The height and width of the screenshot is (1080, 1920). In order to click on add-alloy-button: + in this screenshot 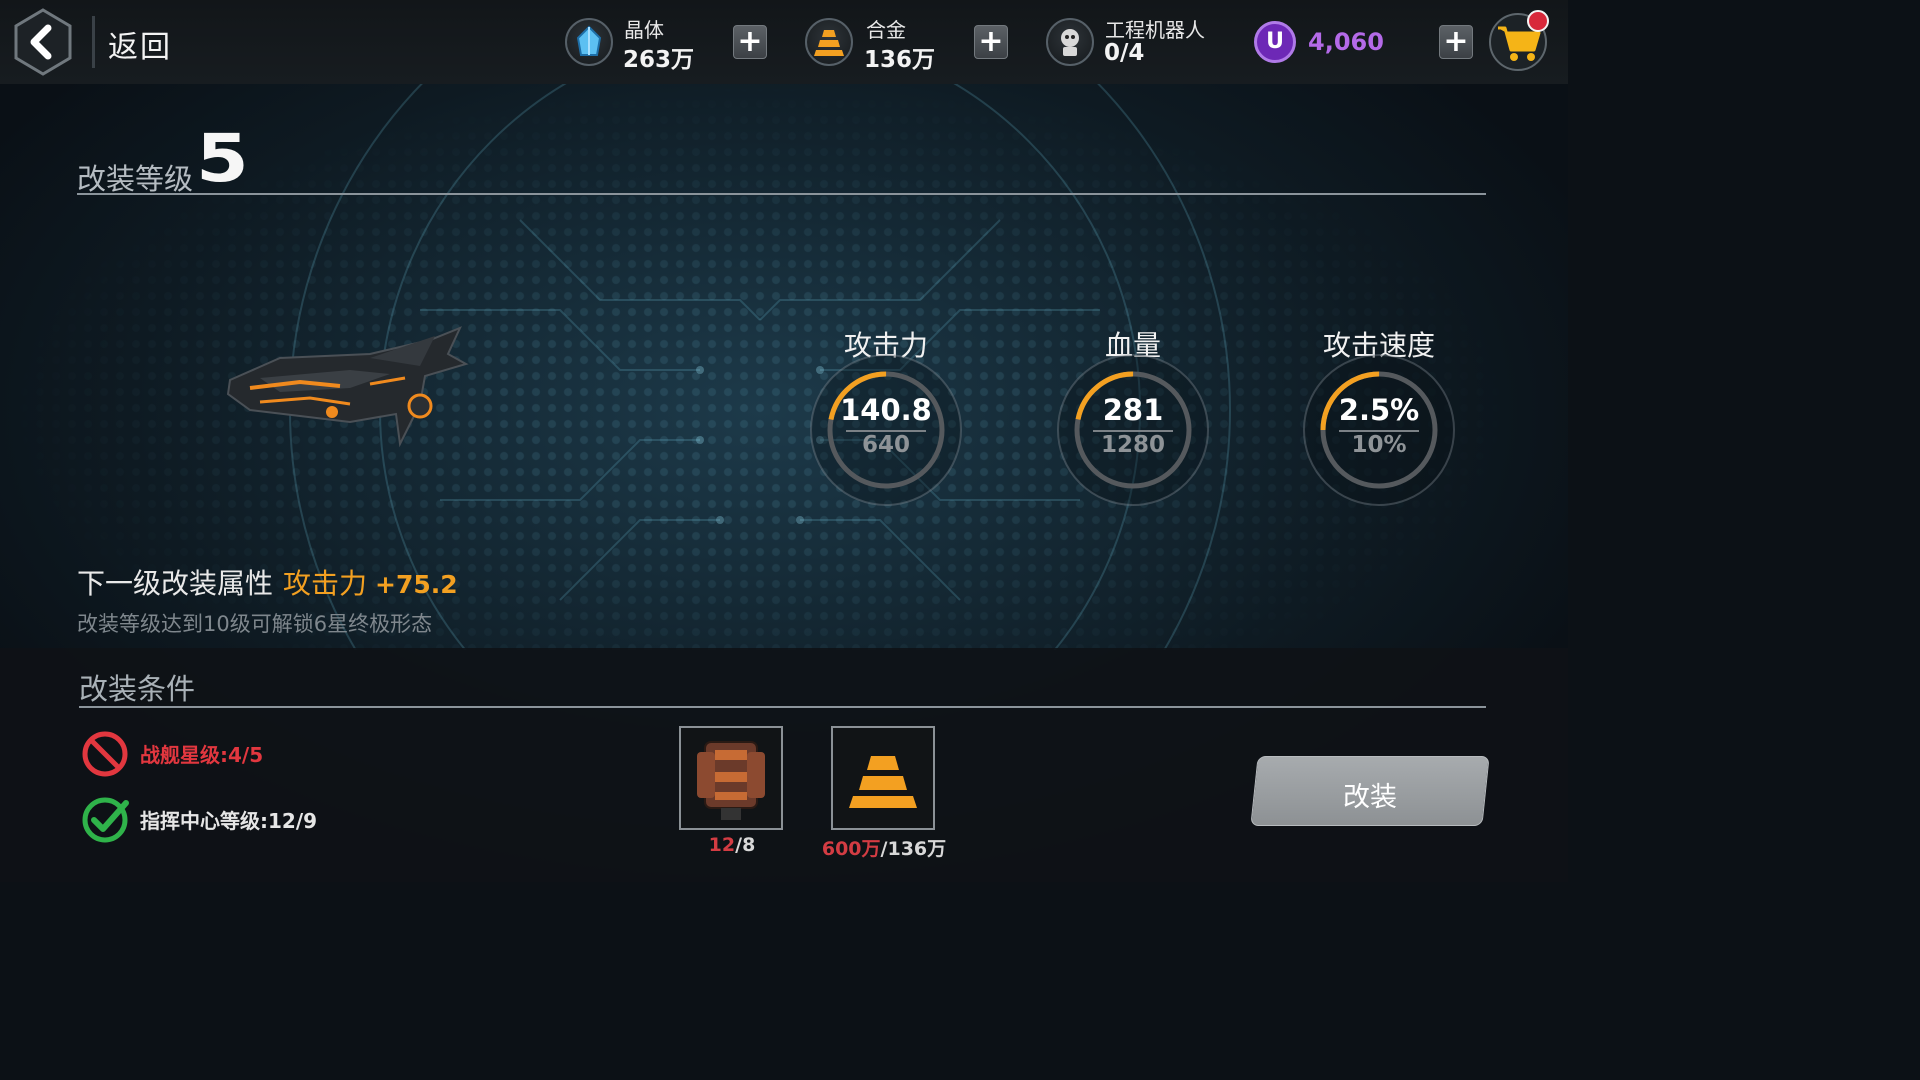, I will do `click(991, 42)`.